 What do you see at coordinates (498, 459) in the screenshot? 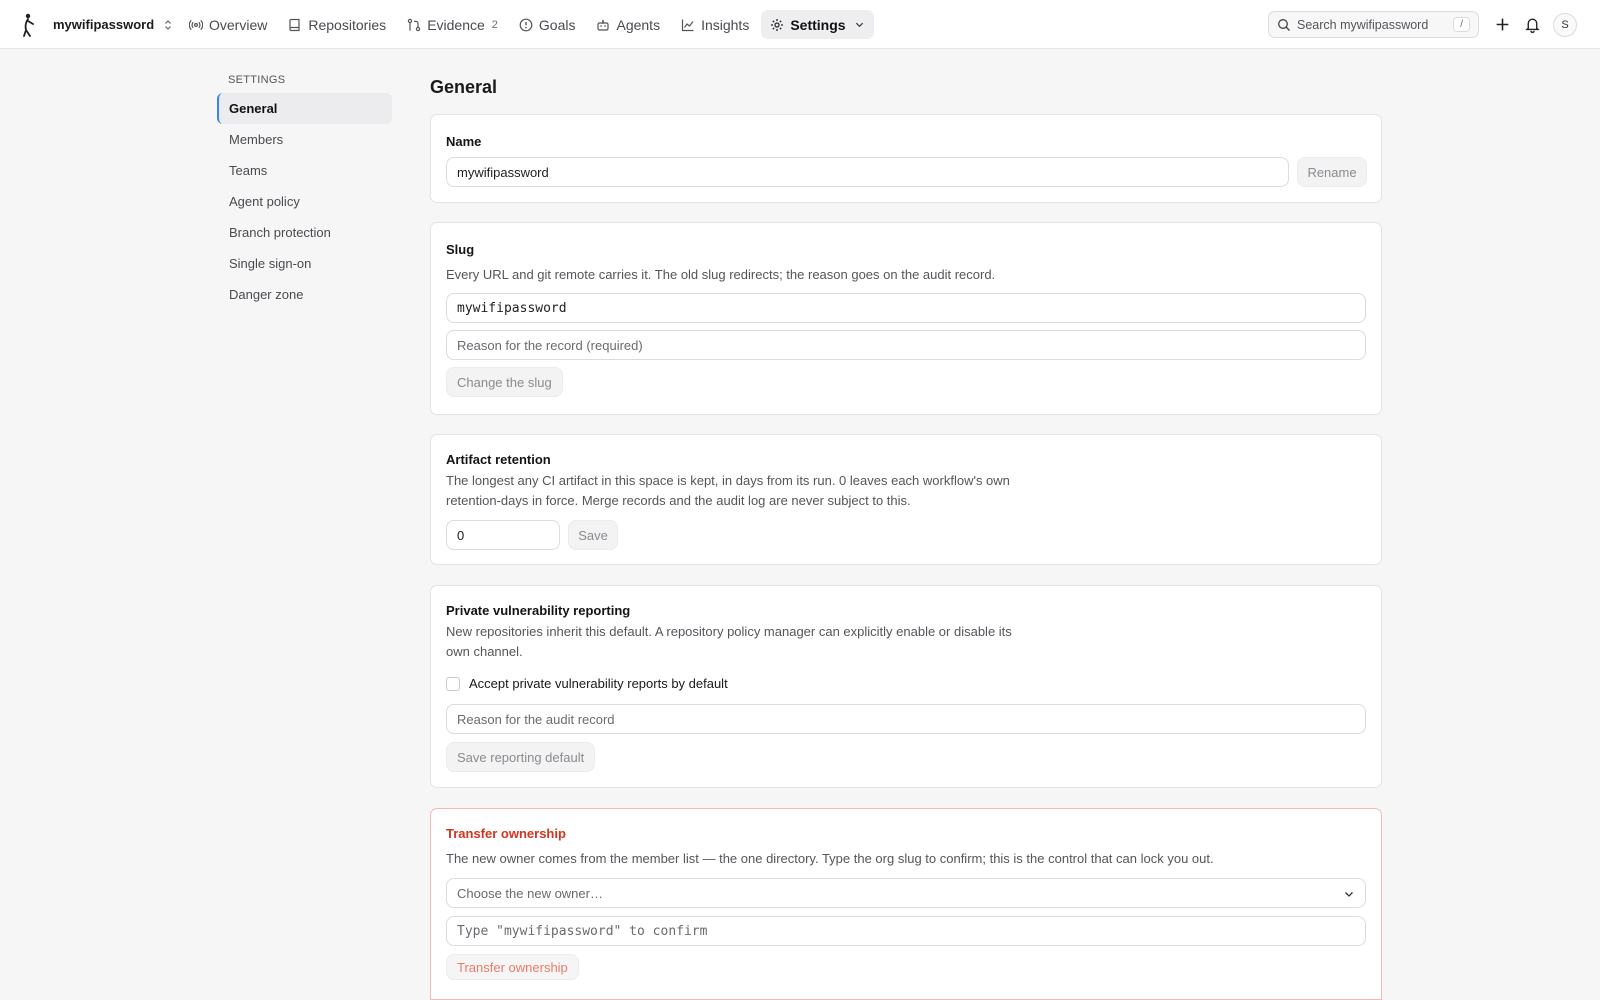
I see `retention-heading: Artifact retention` at bounding box center [498, 459].